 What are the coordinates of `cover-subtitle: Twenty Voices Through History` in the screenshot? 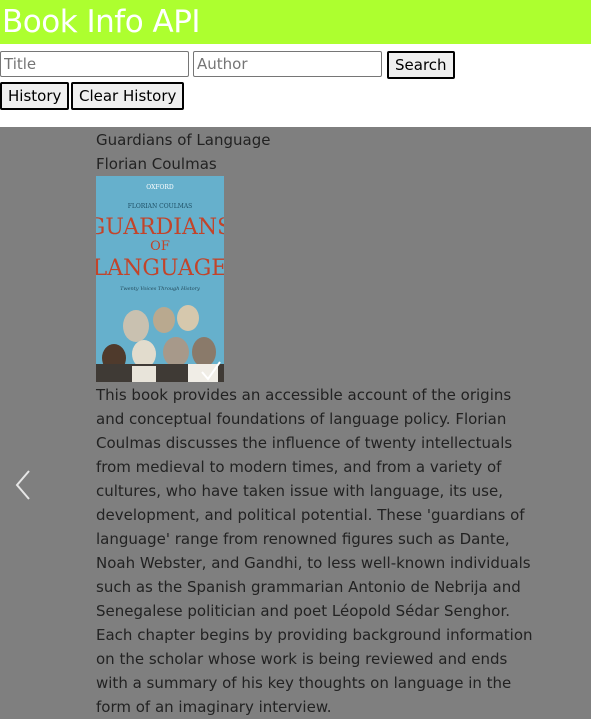 It's located at (160, 289).